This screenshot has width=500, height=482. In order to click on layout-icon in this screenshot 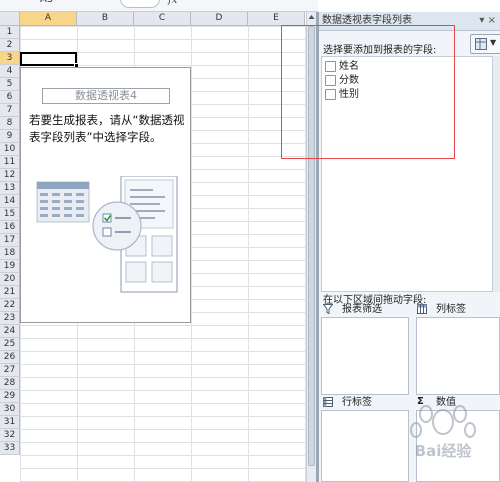, I will do `click(481, 44)`.